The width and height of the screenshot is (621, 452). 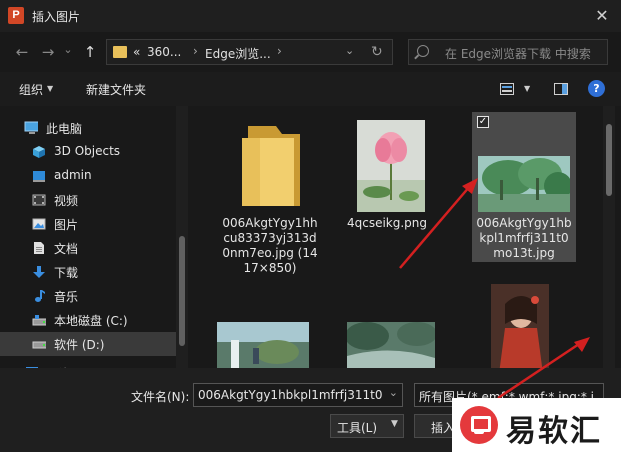 I want to click on sidebar-item-label: 本地磁盘 (C:), so click(x=91, y=321).